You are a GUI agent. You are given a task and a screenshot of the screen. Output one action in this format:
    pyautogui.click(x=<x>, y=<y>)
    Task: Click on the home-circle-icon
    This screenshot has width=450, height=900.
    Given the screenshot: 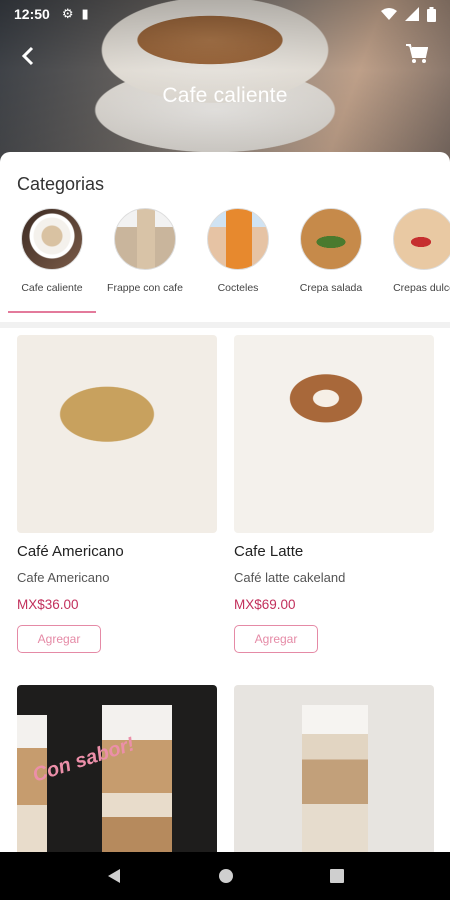 What is the action you would take?
    pyautogui.click(x=226, y=876)
    